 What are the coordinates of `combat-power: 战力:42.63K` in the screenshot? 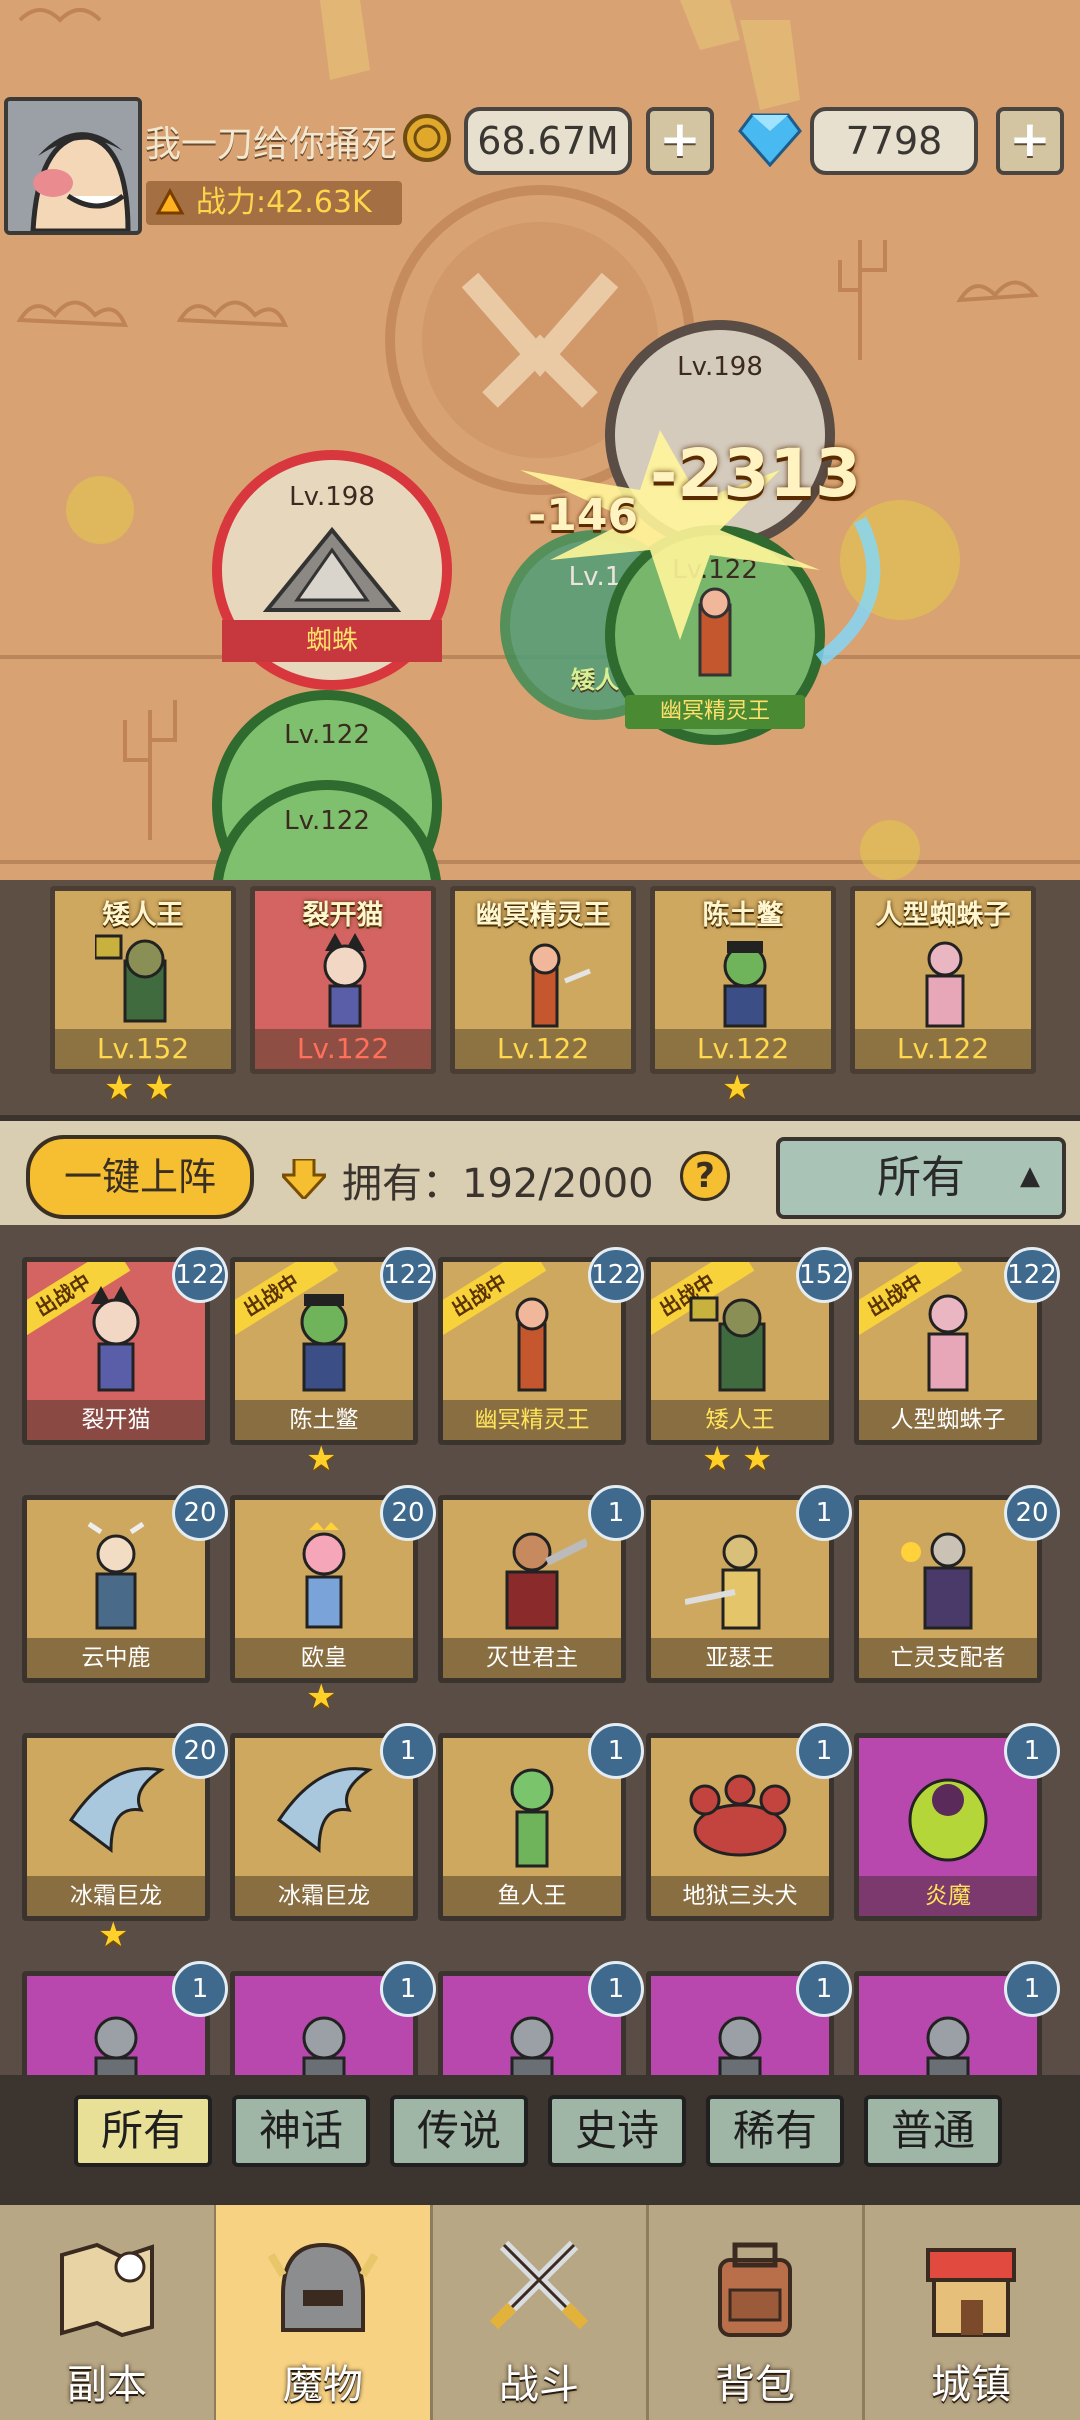 It's located at (274, 203).